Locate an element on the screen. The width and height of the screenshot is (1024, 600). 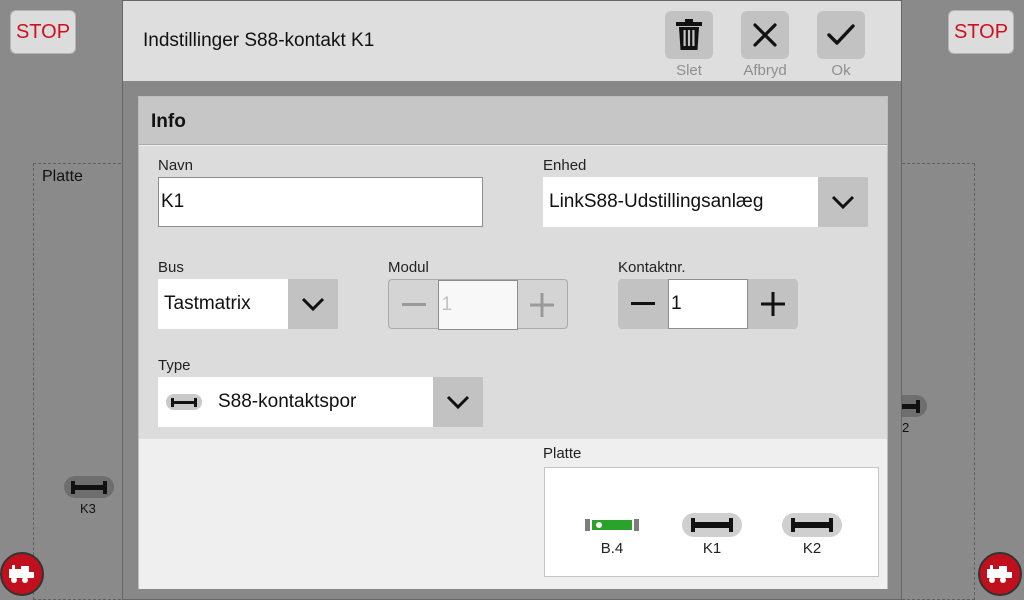
locomotive-button-right is located at coordinates (1000, 574).